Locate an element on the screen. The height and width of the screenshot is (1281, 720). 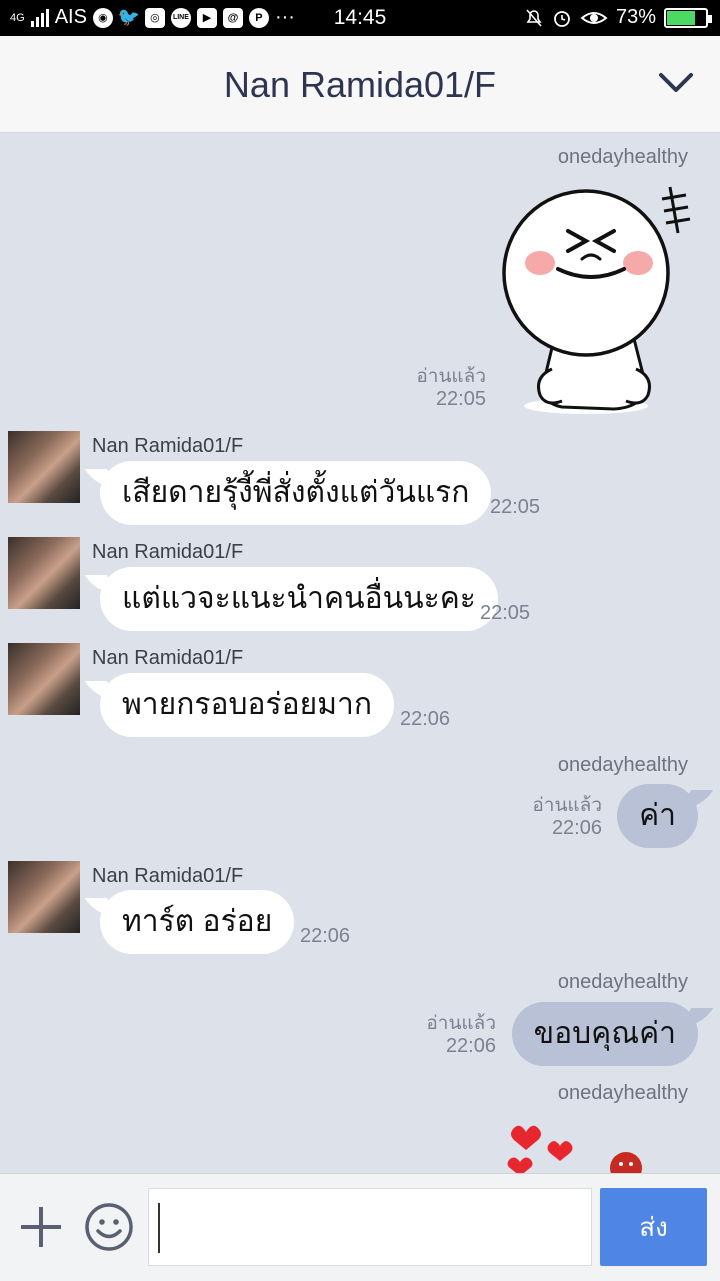
message-bubble: ค่า is located at coordinates (657, 816).